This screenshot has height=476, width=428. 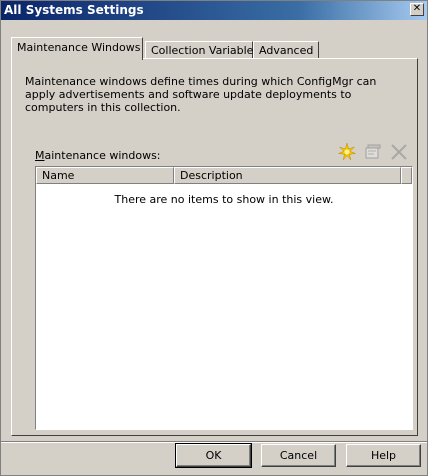 What do you see at coordinates (286, 50) in the screenshot?
I see `tab-advanced: Advanced` at bounding box center [286, 50].